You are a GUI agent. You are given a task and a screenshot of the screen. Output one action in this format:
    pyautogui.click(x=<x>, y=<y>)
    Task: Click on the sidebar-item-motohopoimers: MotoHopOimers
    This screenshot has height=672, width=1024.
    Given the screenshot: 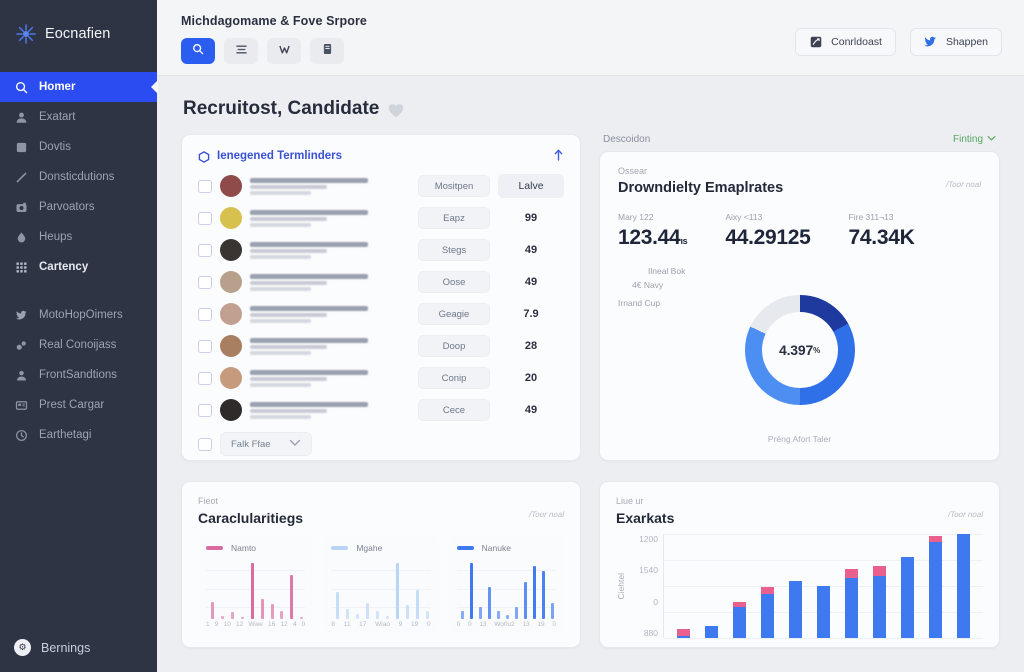 What is the action you would take?
    pyautogui.click(x=78, y=315)
    